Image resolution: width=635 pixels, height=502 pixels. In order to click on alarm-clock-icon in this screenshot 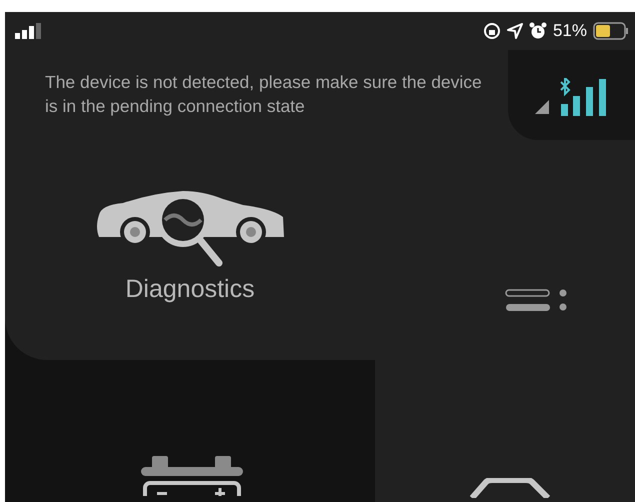, I will do `click(537, 31)`.